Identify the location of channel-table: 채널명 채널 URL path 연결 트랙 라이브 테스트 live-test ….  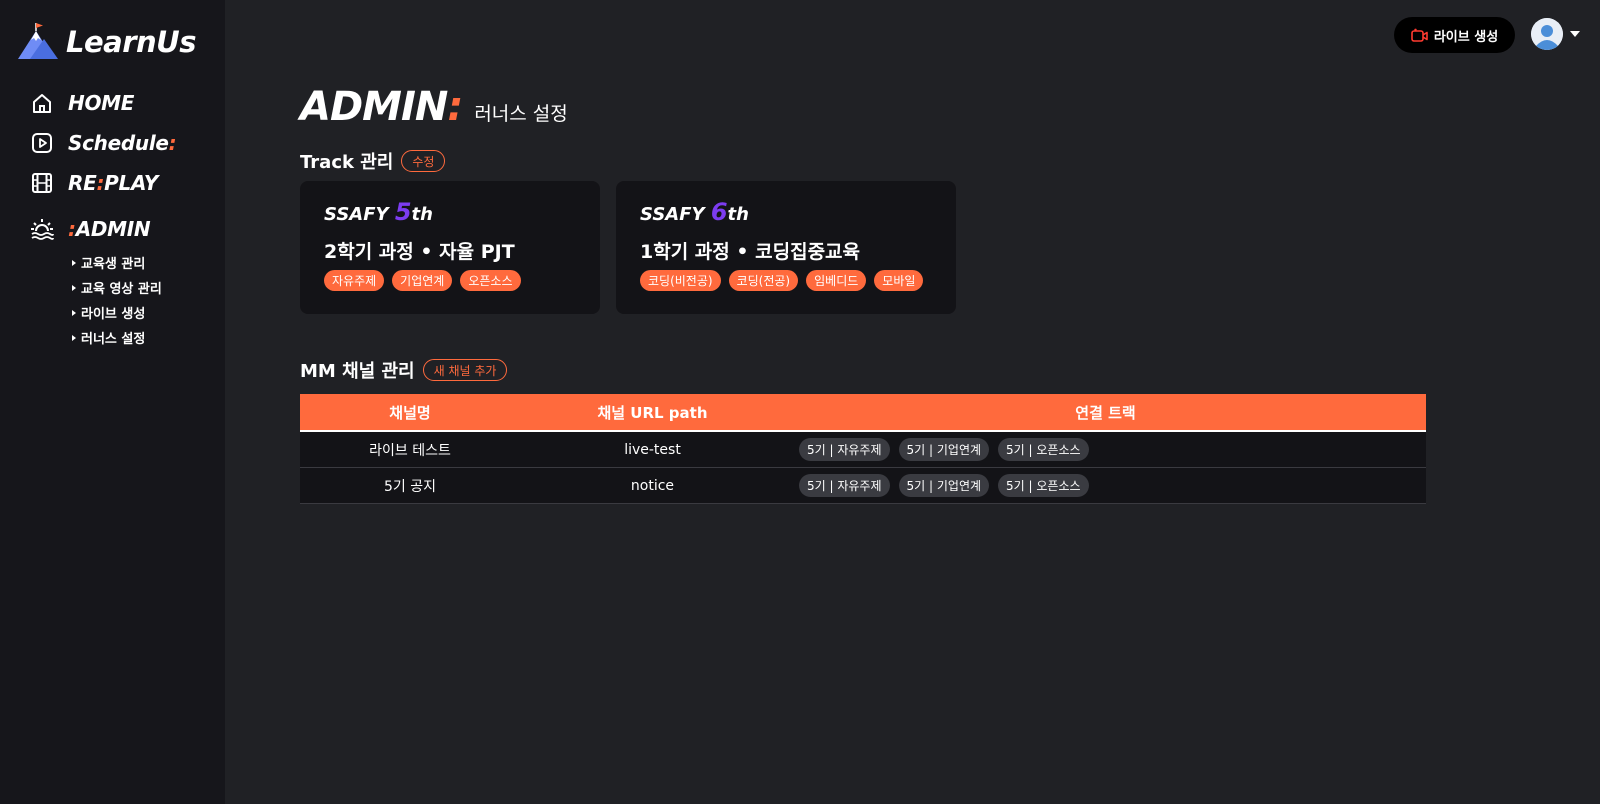
(863, 449).